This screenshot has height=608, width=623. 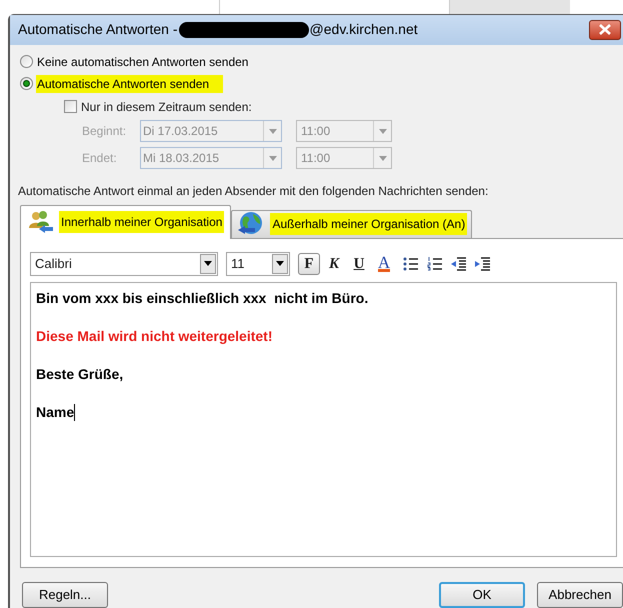 I want to click on increase-indent-icon, so click(x=483, y=263).